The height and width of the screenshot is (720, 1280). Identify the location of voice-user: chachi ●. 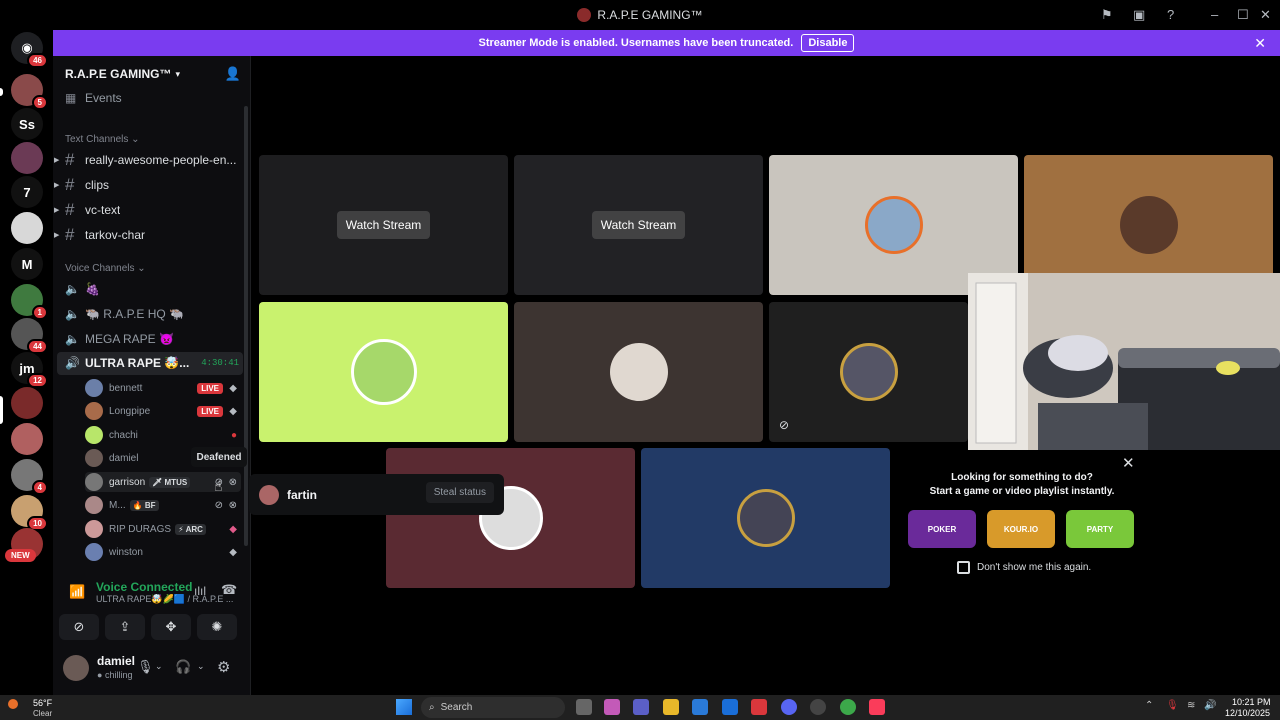
(163, 435).